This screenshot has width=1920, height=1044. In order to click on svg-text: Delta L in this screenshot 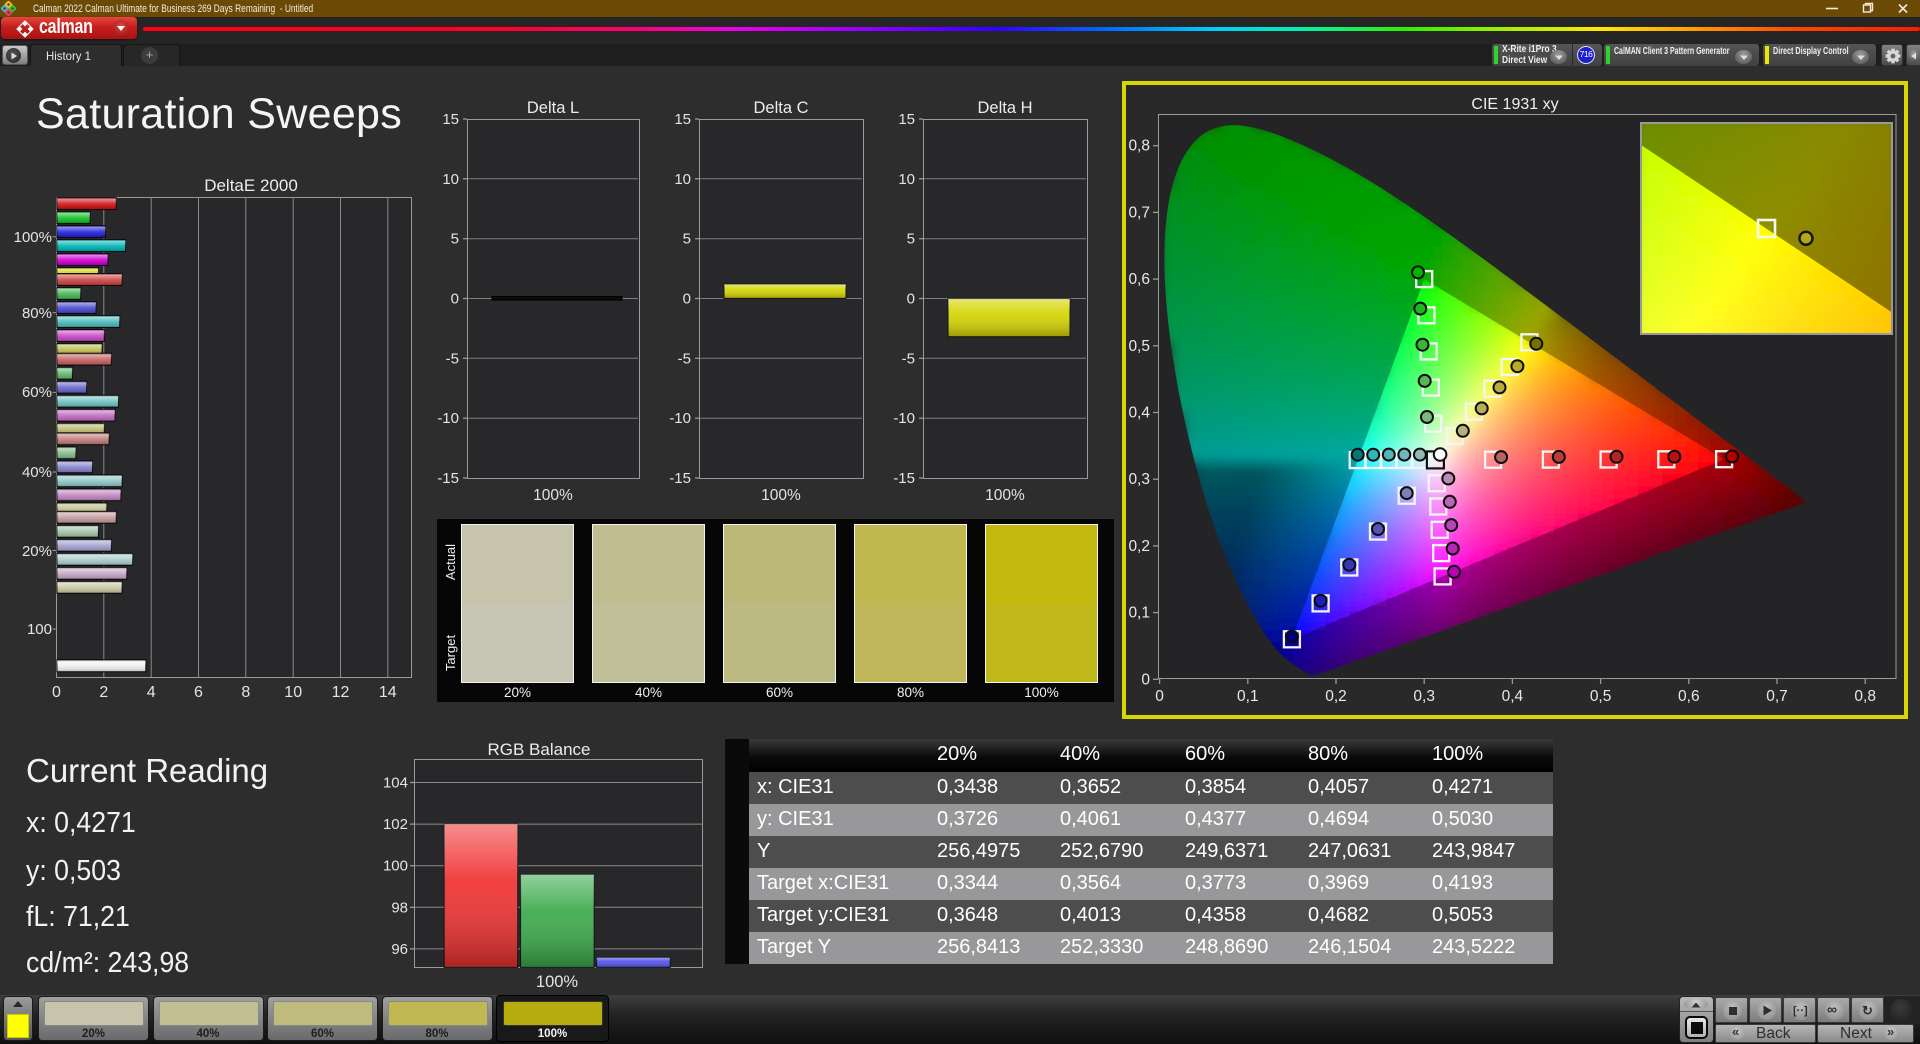, I will do `click(553, 108)`.